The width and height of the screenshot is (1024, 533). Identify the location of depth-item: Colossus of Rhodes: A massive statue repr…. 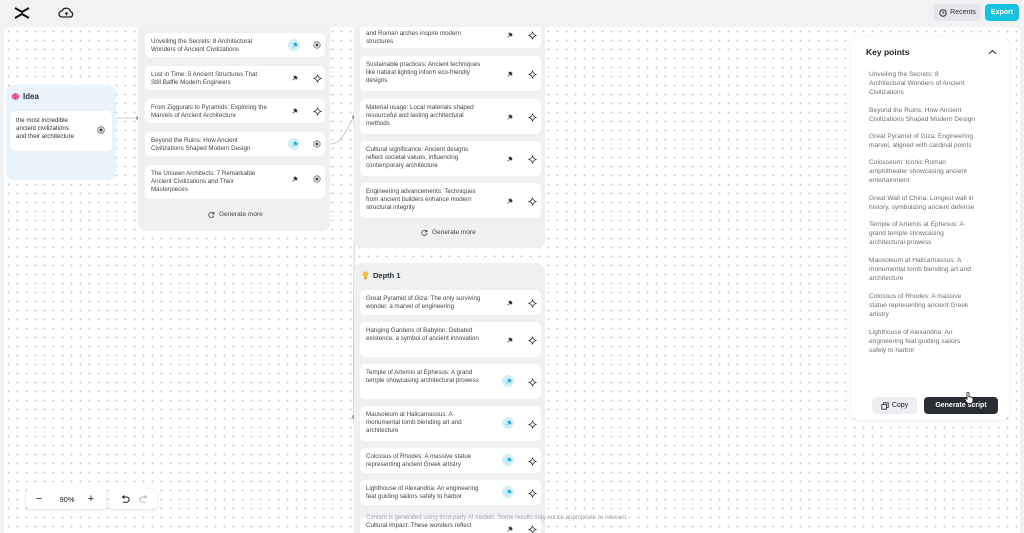
(450, 460).